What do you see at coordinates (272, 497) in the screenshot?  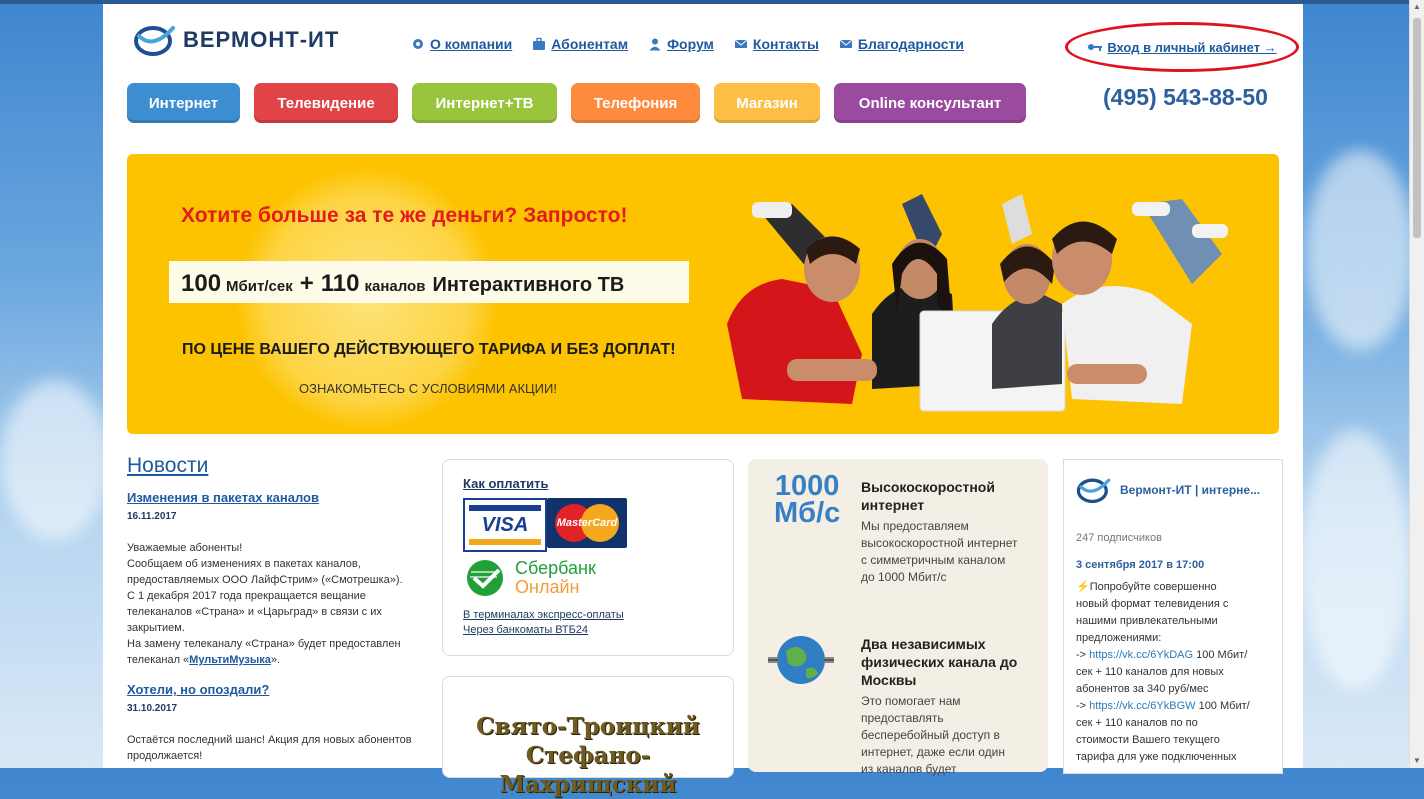 I see `news-item-title: Изменения в пакетах каналов` at bounding box center [272, 497].